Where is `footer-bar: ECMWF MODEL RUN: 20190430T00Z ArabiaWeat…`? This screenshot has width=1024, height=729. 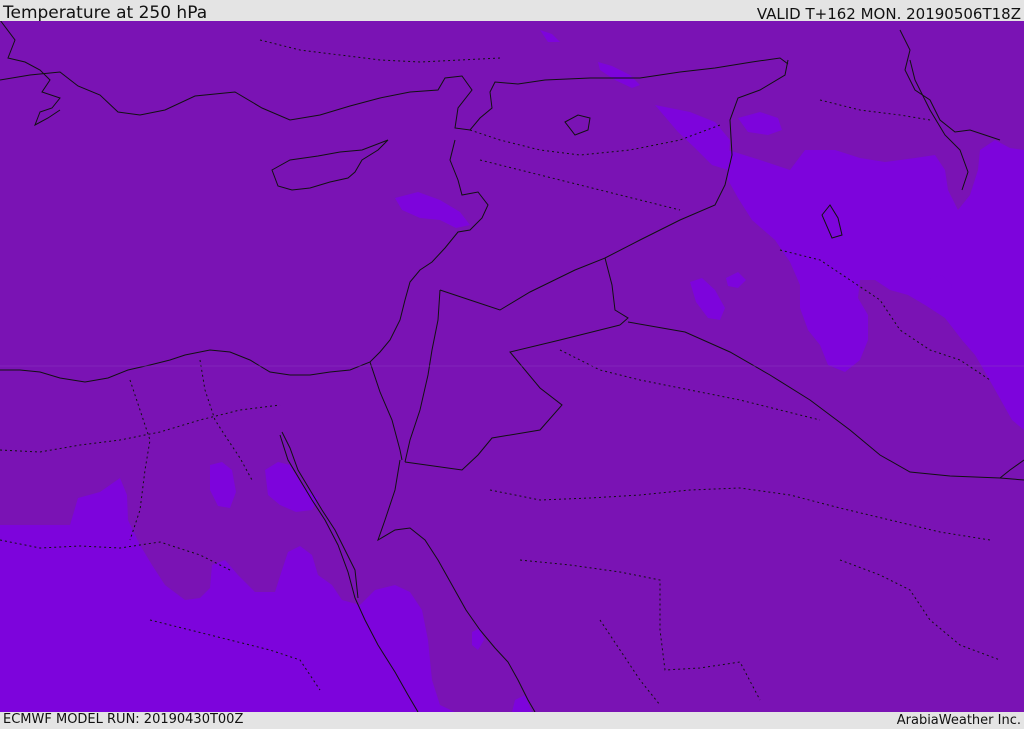 footer-bar: ECMWF MODEL RUN: 20190430T00Z ArabiaWeat… is located at coordinates (512, 720).